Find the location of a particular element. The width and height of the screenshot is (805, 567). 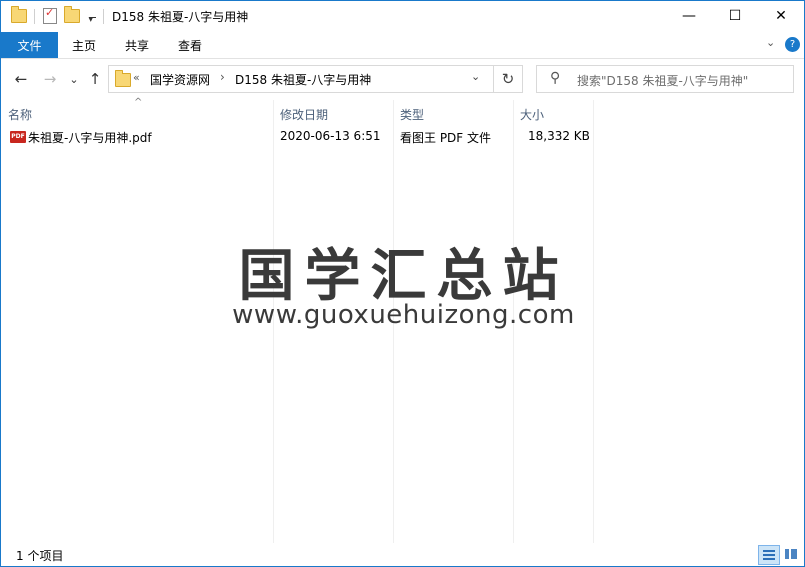

search-placeholder: 搜索"D158 朱祖夏-八字与用神" is located at coordinates (663, 81).